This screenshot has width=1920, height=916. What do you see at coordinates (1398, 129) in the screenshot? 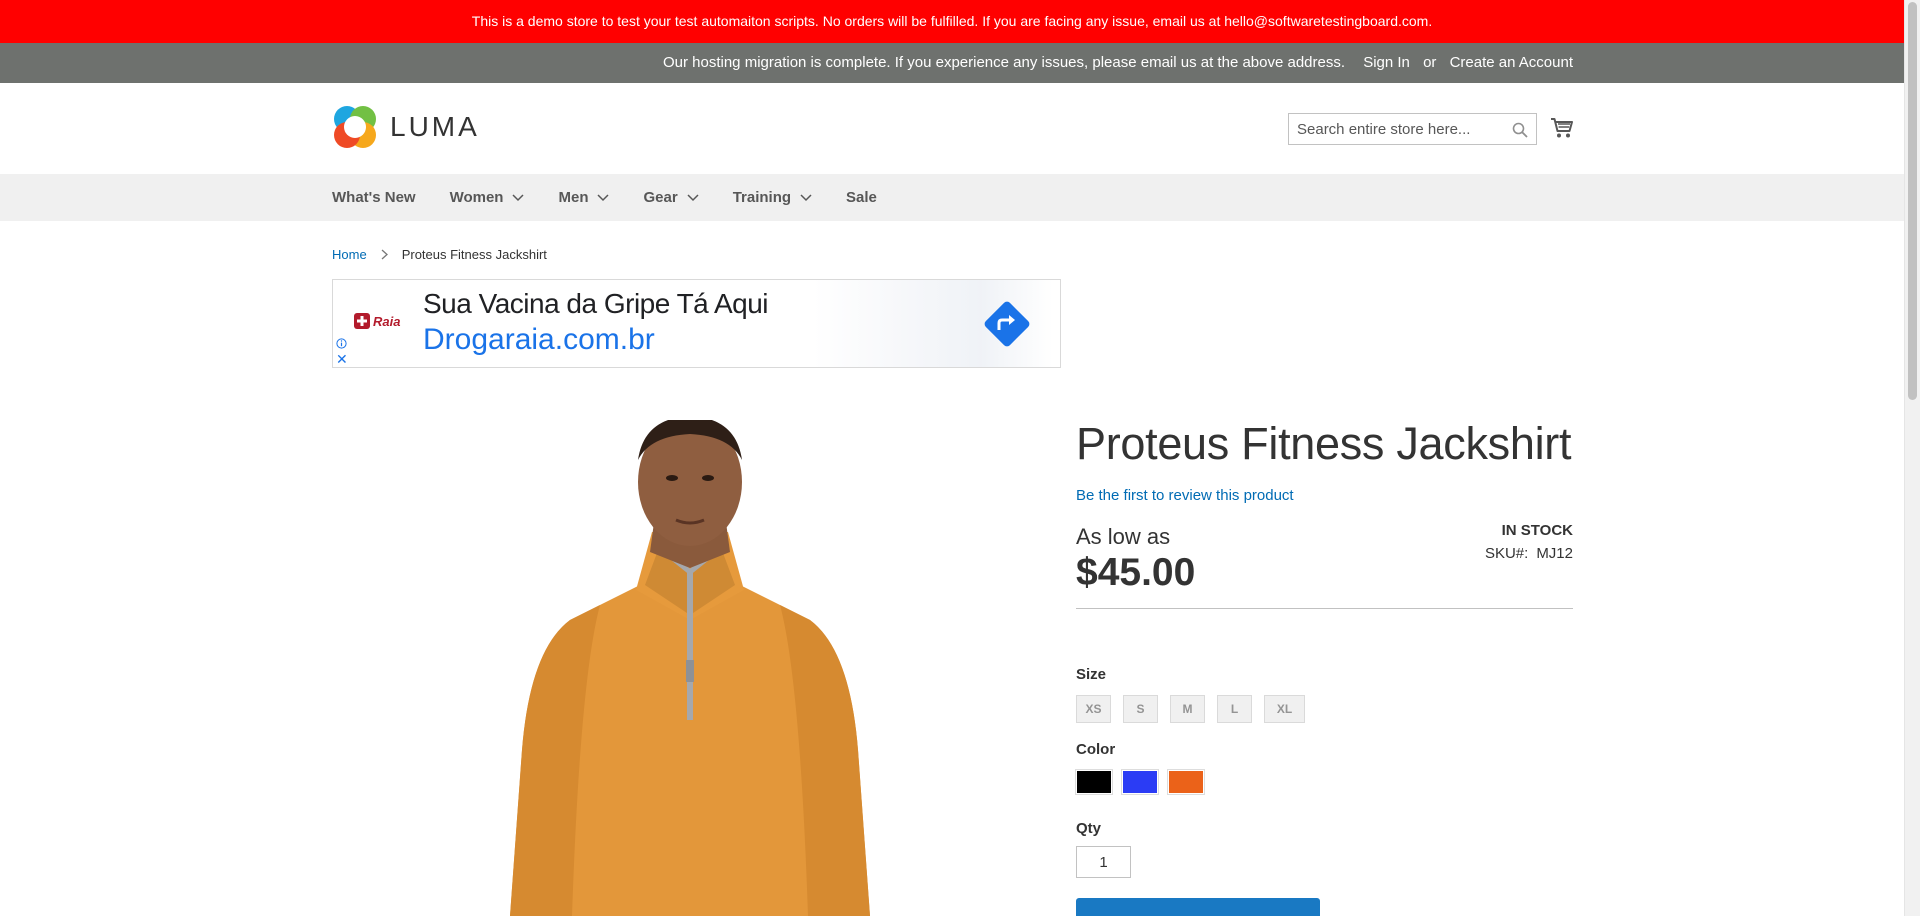
I see `search-input` at bounding box center [1398, 129].